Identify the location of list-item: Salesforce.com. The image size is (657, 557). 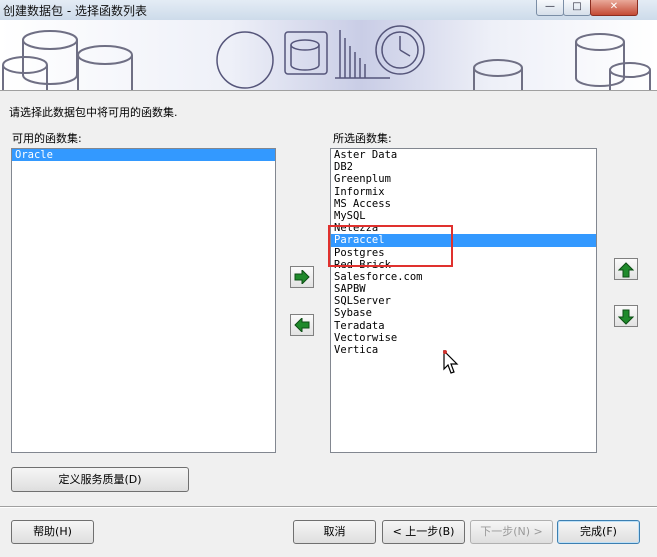
(463, 277).